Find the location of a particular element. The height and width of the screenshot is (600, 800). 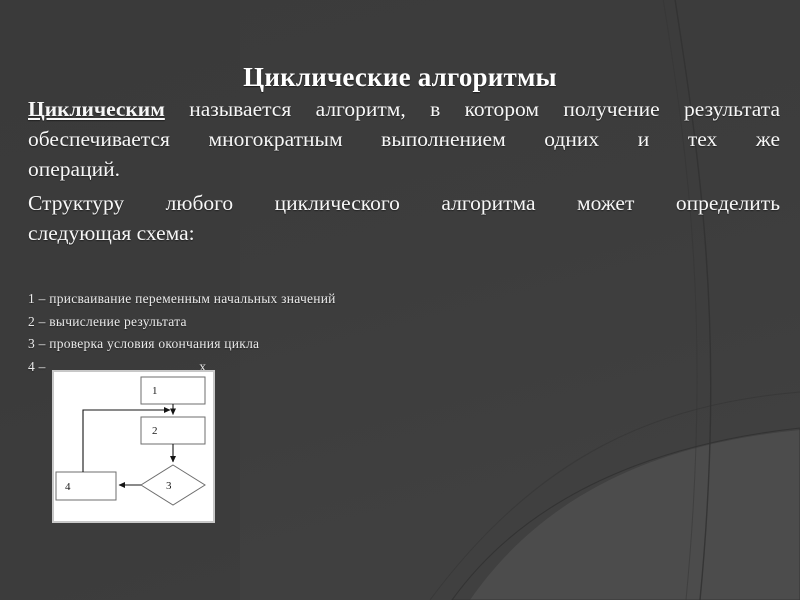

paragraph-structure-line-2: следующая схема: is located at coordinates (111, 233).